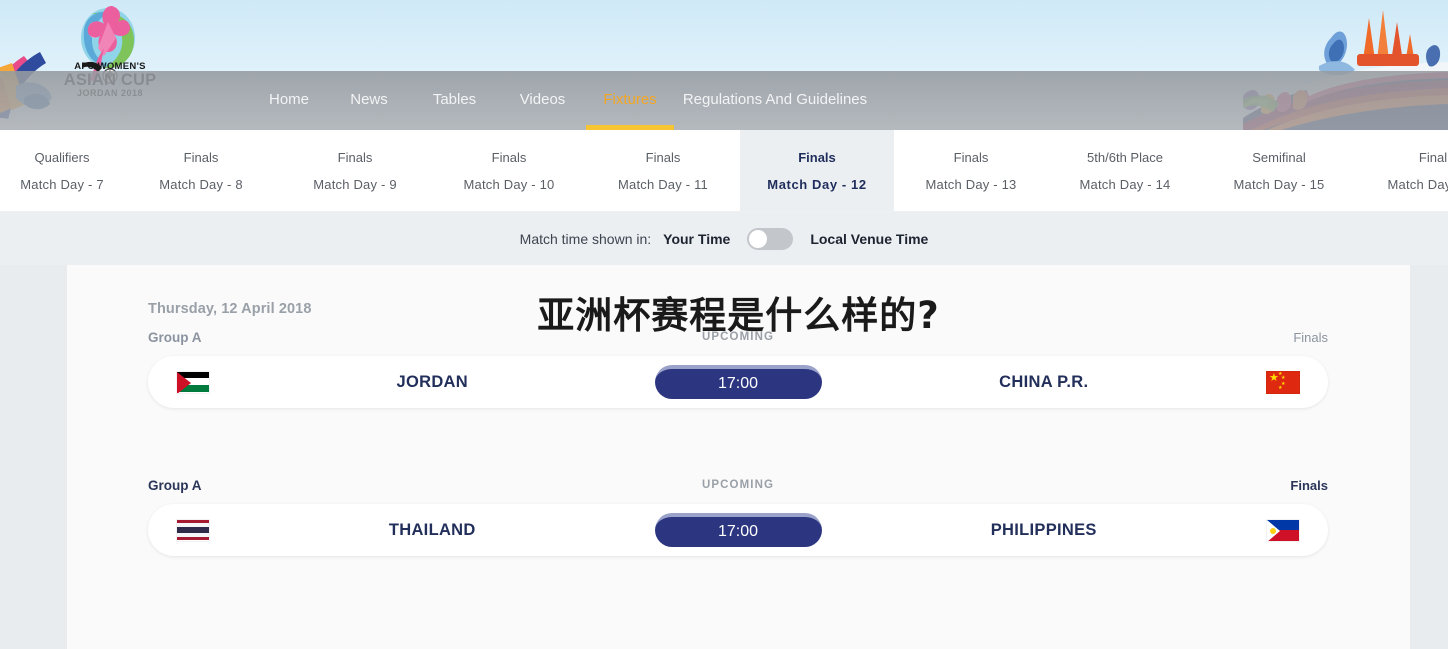 This screenshot has width=1448, height=649. I want to click on chinese-question-overlay: 亚洲杯赛程是什么样的?, so click(738, 315).